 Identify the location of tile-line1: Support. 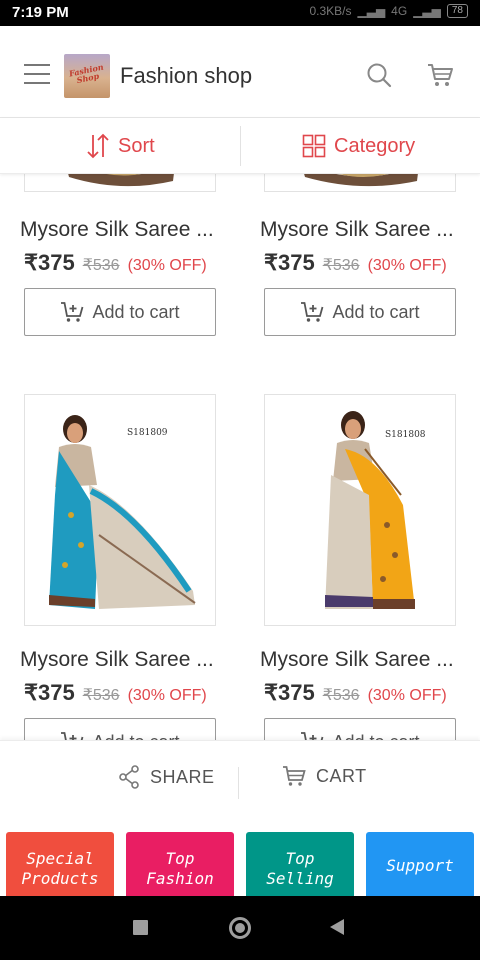
(420, 865).